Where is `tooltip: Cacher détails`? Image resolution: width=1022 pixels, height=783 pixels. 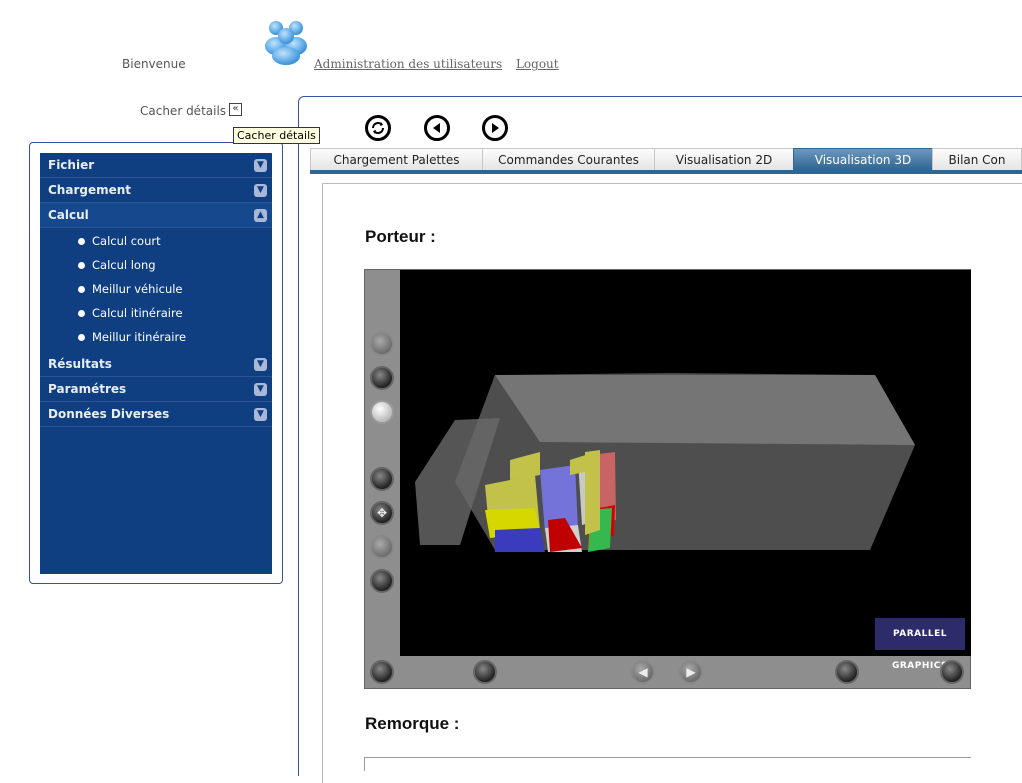
tooltip: Cacher détails is located at coordinates (276, 135).